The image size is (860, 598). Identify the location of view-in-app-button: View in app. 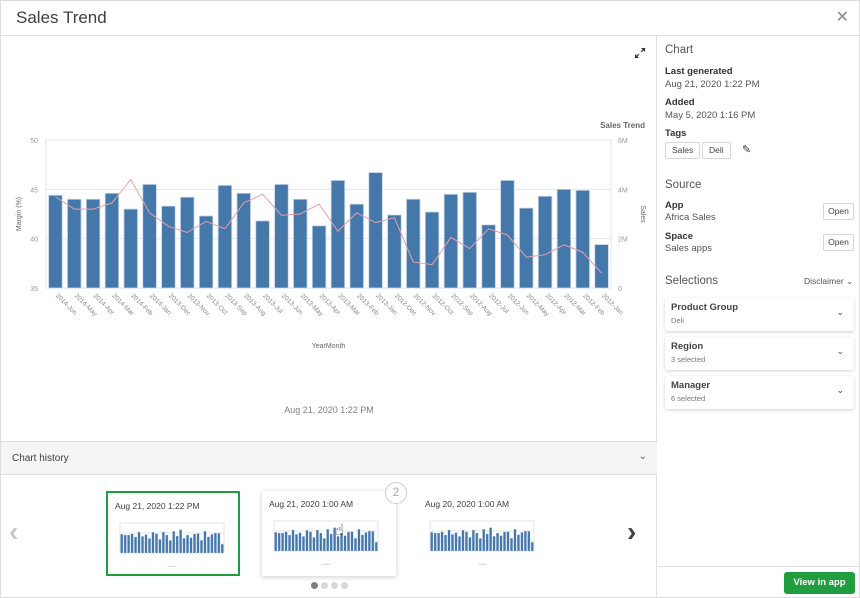
(819, 583).